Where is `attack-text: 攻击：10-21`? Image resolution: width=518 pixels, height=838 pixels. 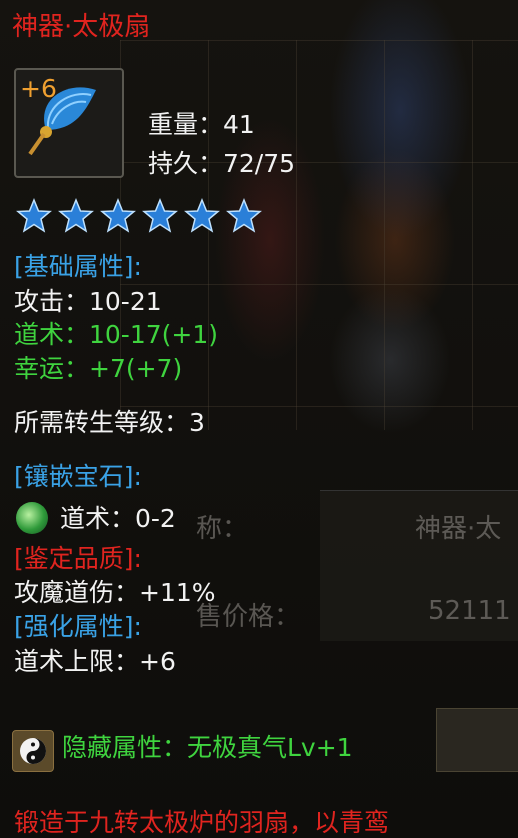
attack-text: 攻击：10-21 is located at coordinates (88, 301).